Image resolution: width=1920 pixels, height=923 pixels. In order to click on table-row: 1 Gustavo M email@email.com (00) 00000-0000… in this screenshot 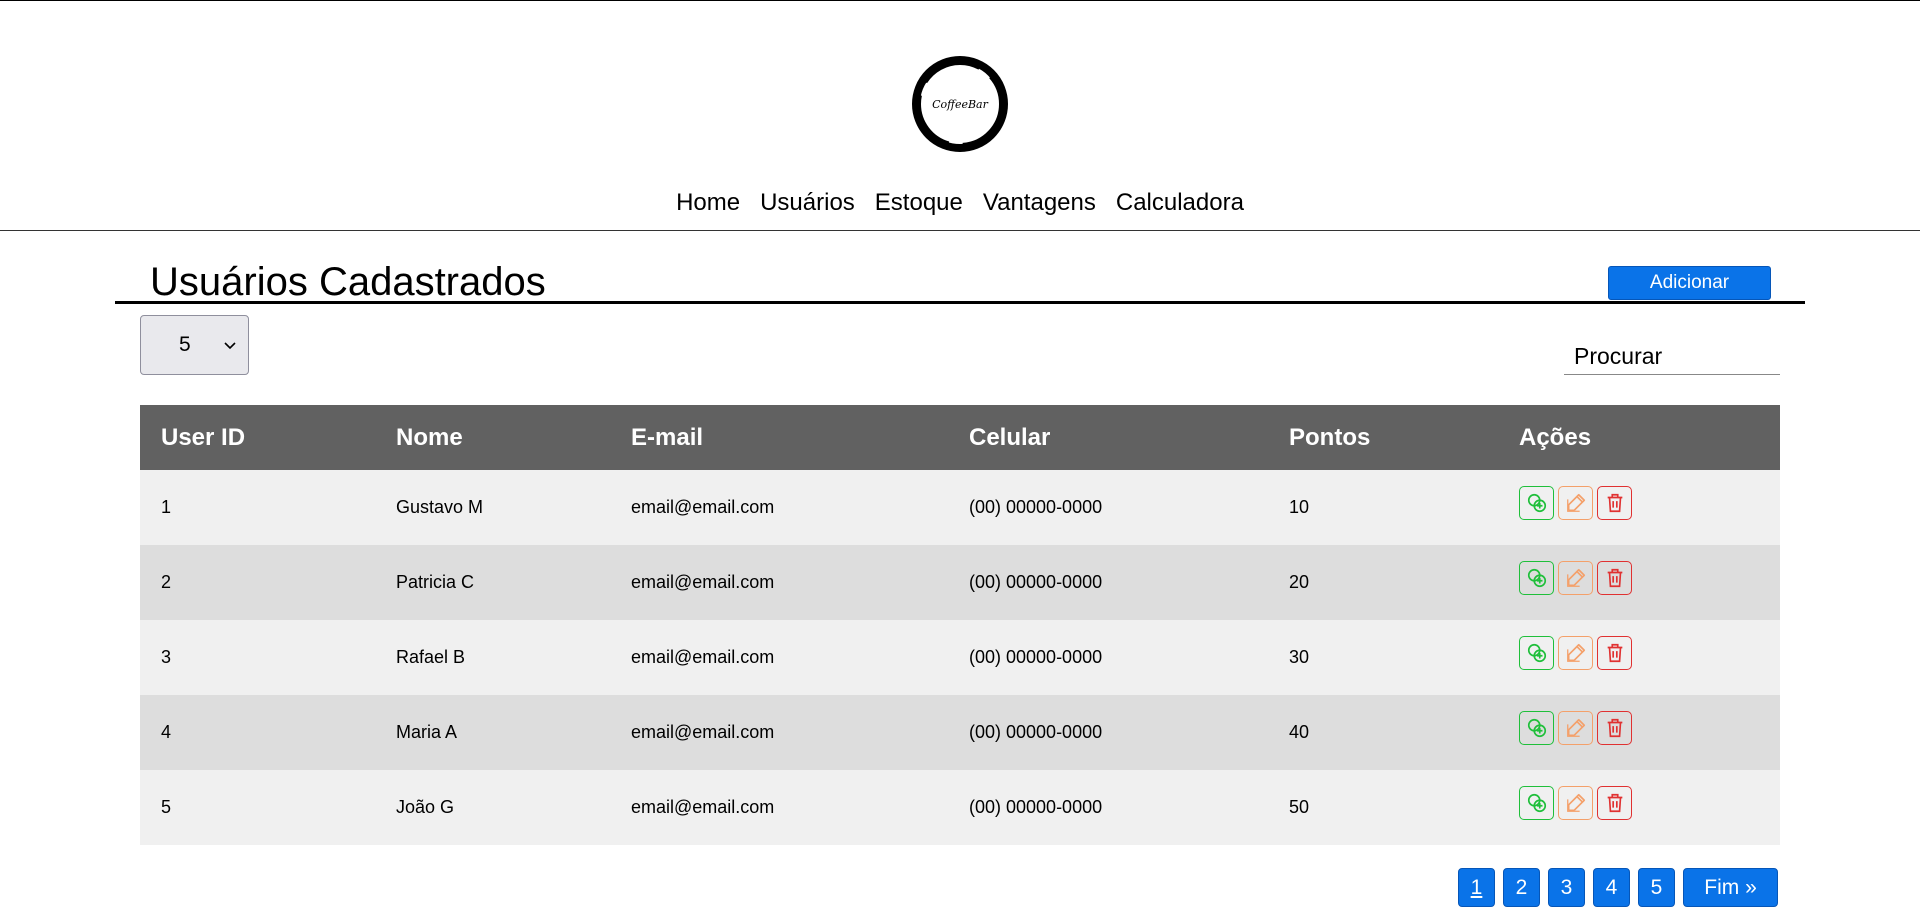, I will do `click(960, 507)`.